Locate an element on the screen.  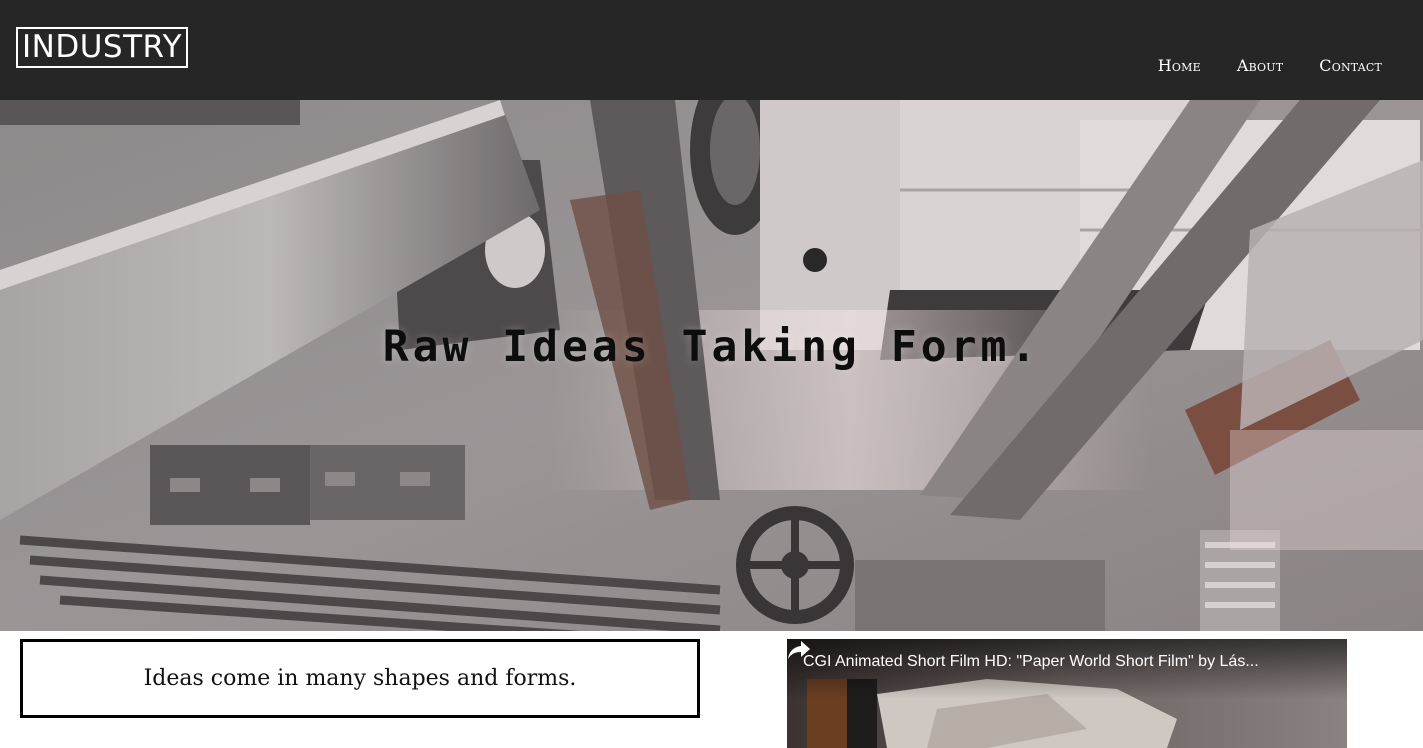
ideas-heading: Ideas come in many shapes and forms. is located at coordinates (360, 678).